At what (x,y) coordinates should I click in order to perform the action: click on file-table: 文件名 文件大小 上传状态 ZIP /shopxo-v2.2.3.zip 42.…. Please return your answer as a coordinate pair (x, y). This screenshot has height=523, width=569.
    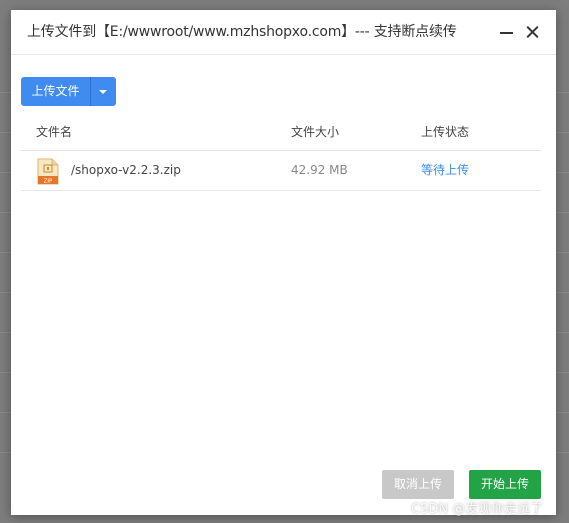
    Looking at the image, I should click on (281, 153).